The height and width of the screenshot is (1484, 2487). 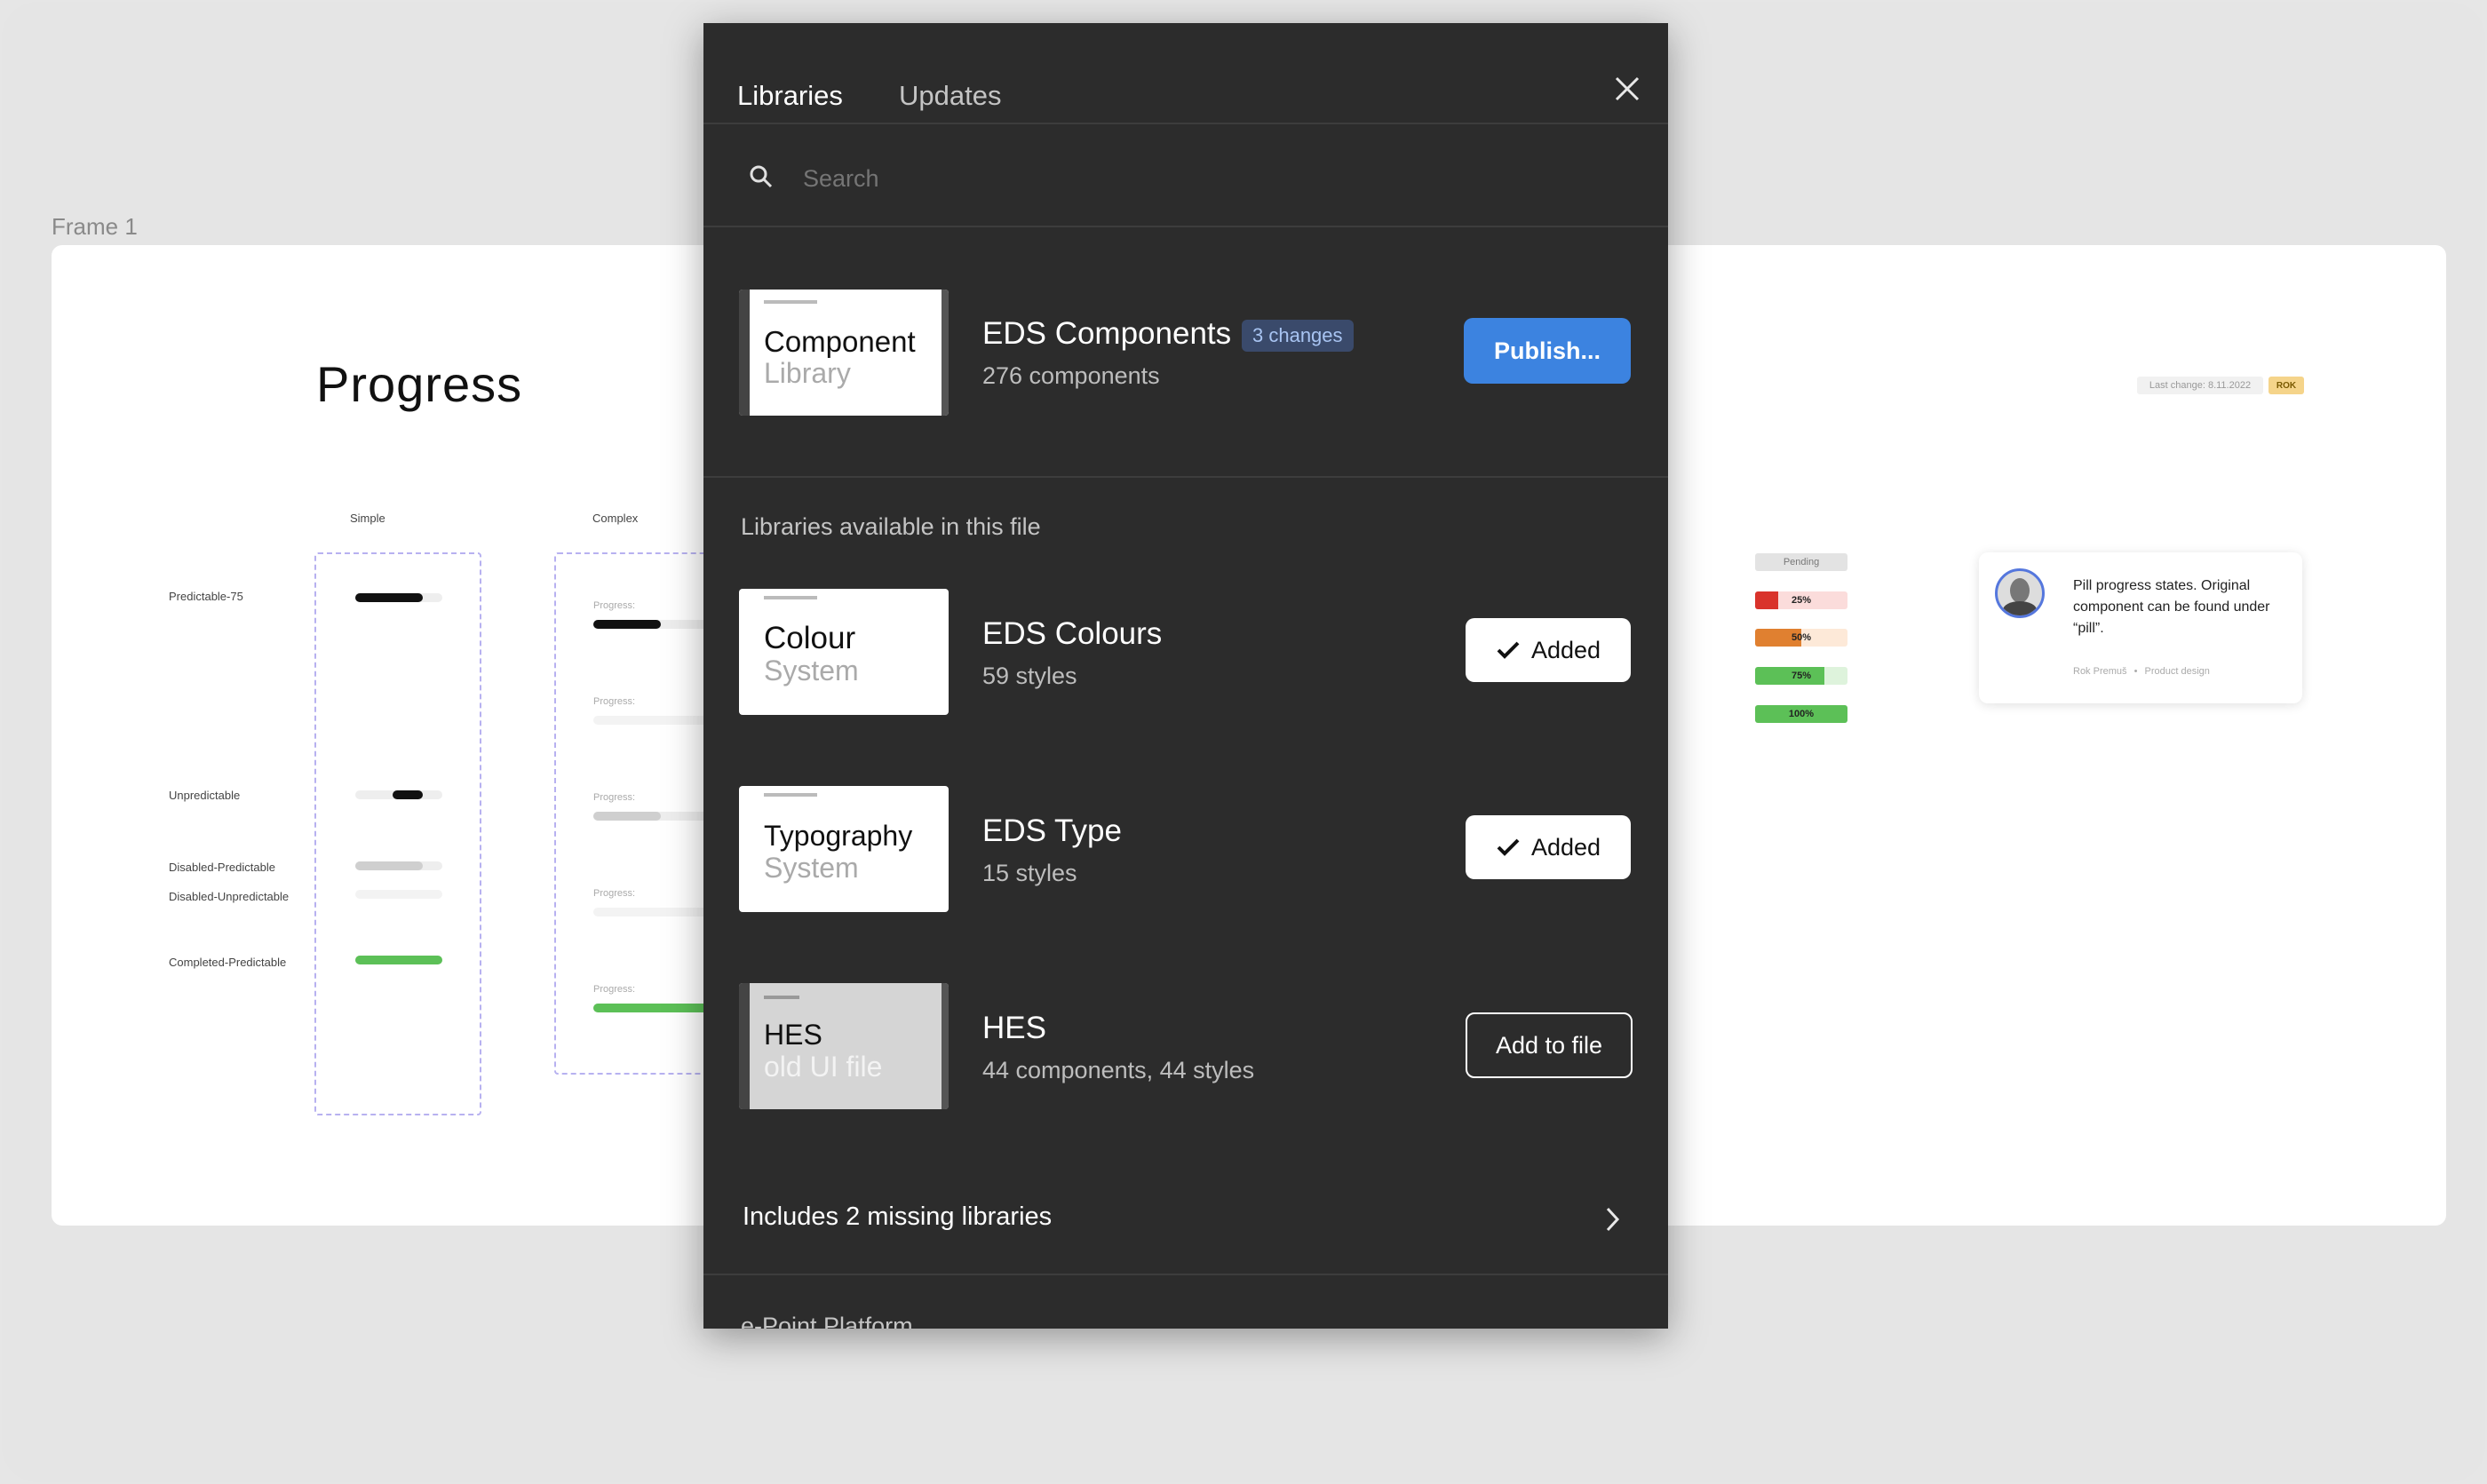 I want to click on library-name: EDS Type, so click(x=1052, y=831).